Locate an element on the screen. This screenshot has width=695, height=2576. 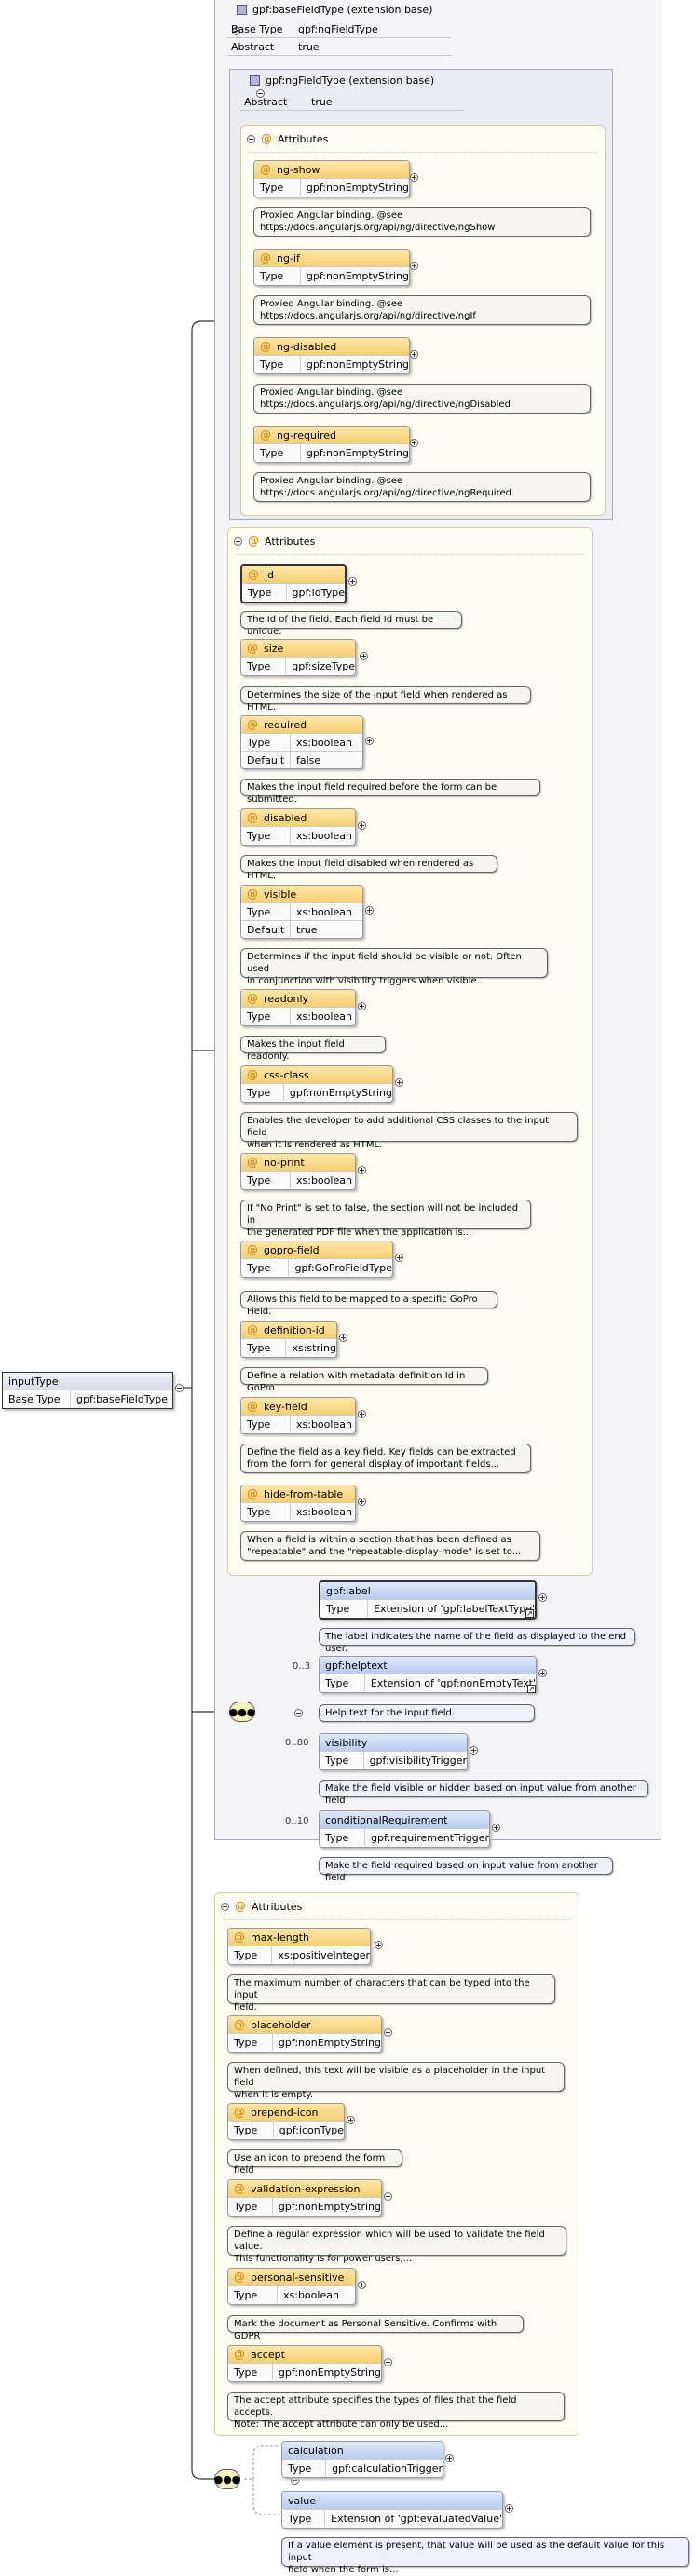
attribute-no-print: @ no-print Type xs:boolean is located at coordinates (298, 1171).